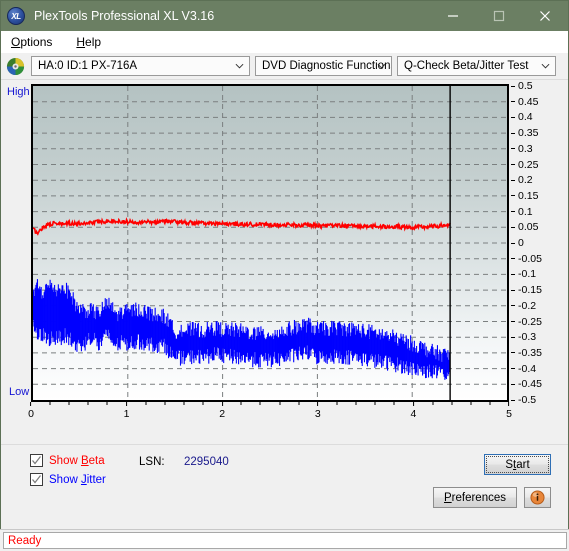 Image resolution: width=569 pixels, height=551 pixels. I want to click on test-select: Q-Check Beta/Jitter Test, so click(476, 66).